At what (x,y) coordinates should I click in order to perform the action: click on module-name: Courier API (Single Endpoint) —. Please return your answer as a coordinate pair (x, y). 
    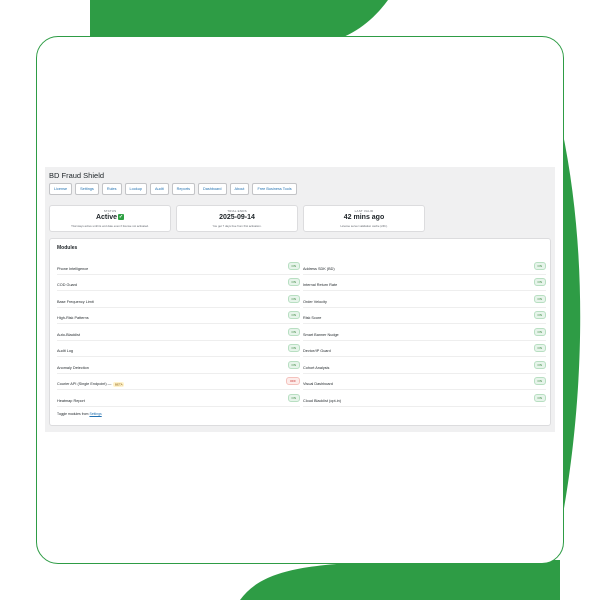
    Looking at the image, I should click on (84, 384).